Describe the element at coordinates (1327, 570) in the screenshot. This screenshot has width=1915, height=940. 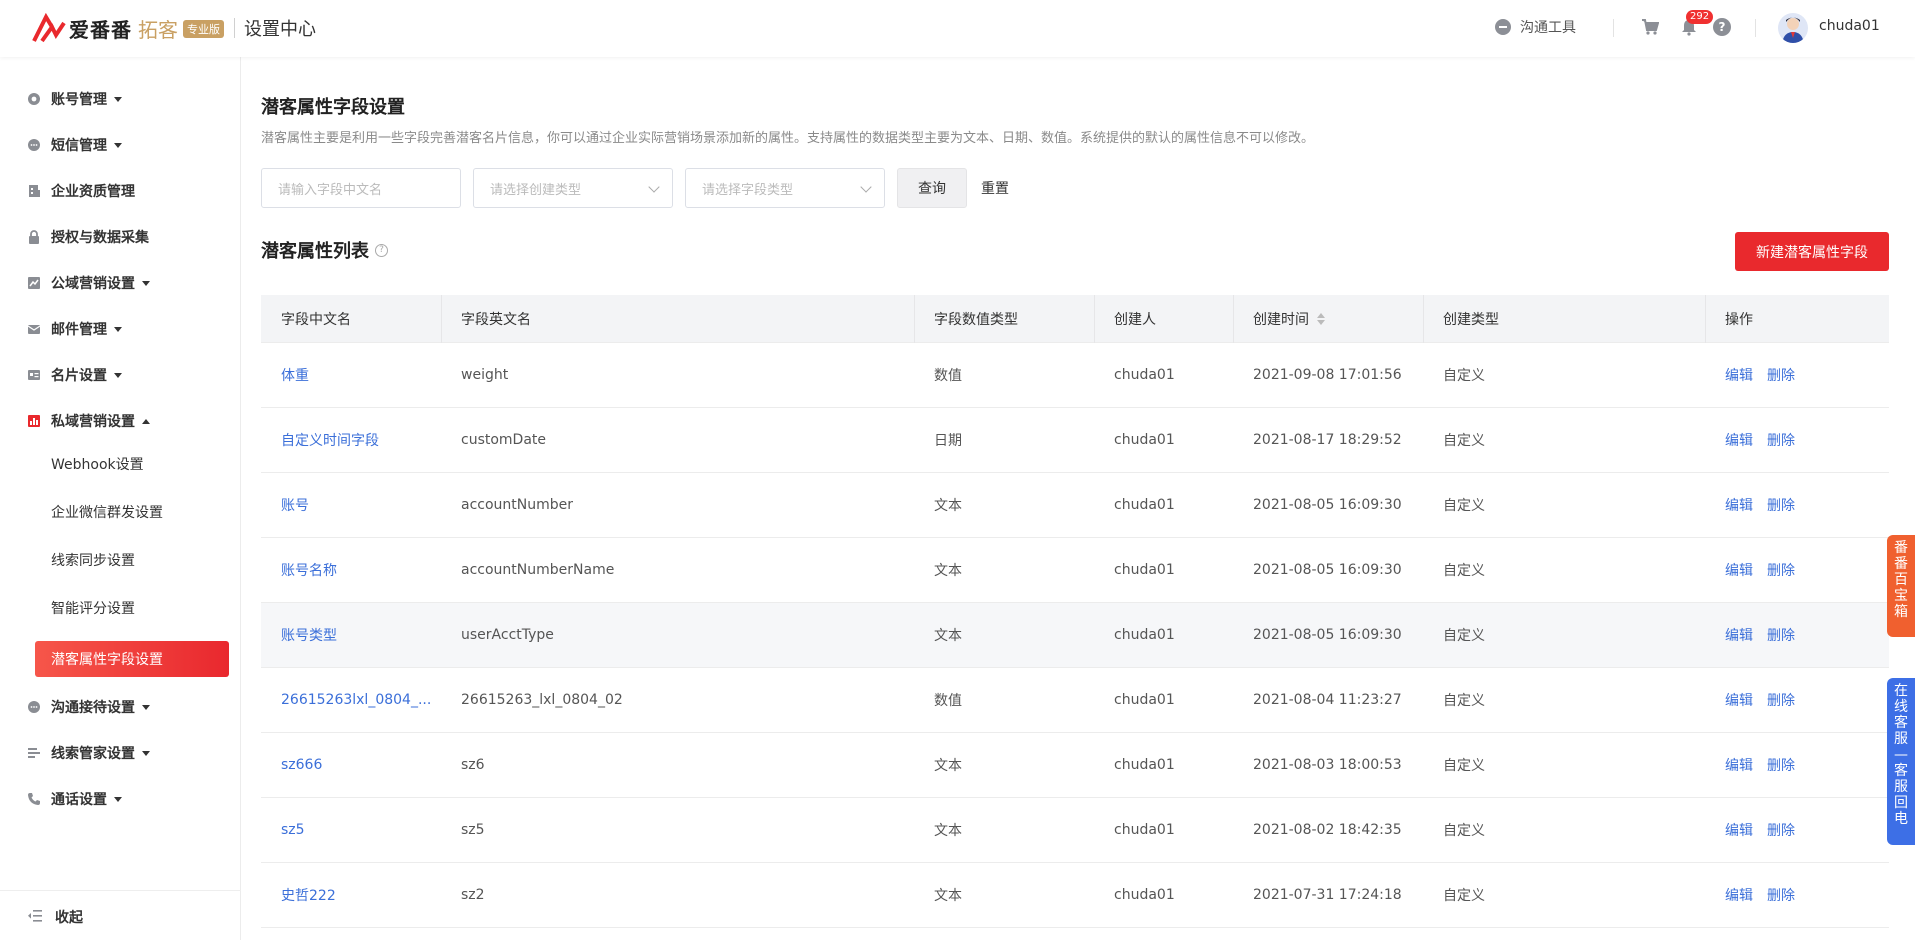
I see `cell-create-time: 2021-08-05 16:09:30` at that location.